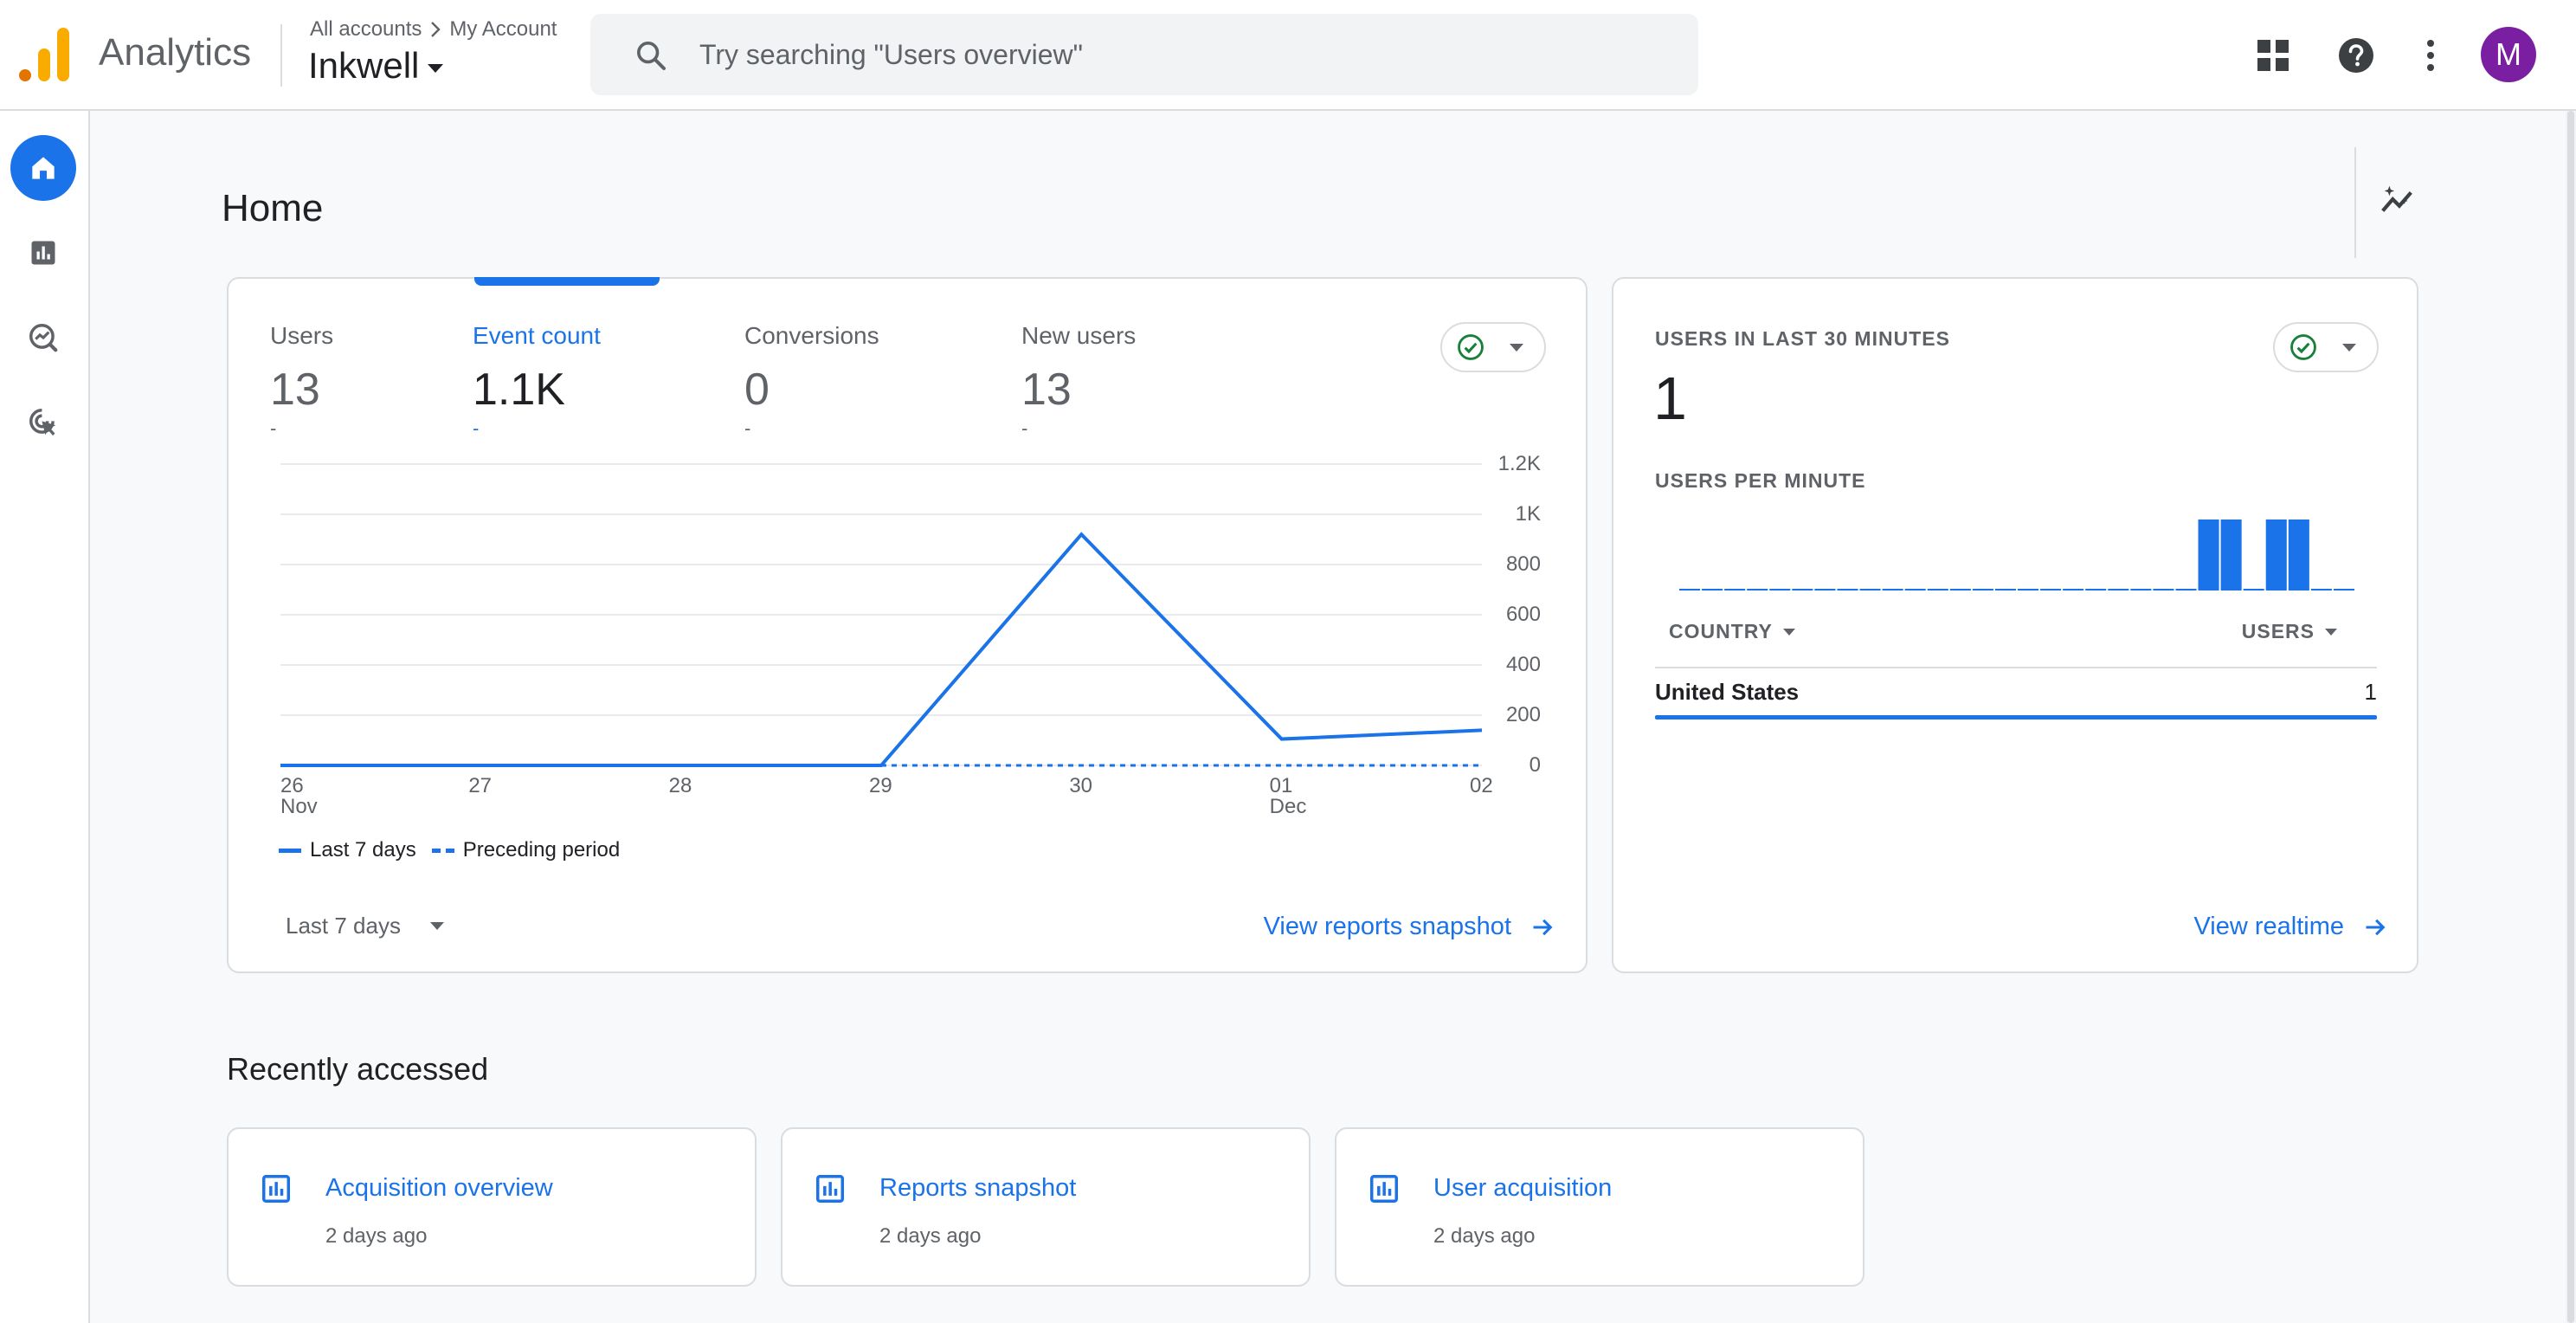 Image resolution: width=2576 pixels, height=1323 pixels. I want to click on users-per-minute-label: USERS PER MINUTE, so click(1760, 480).